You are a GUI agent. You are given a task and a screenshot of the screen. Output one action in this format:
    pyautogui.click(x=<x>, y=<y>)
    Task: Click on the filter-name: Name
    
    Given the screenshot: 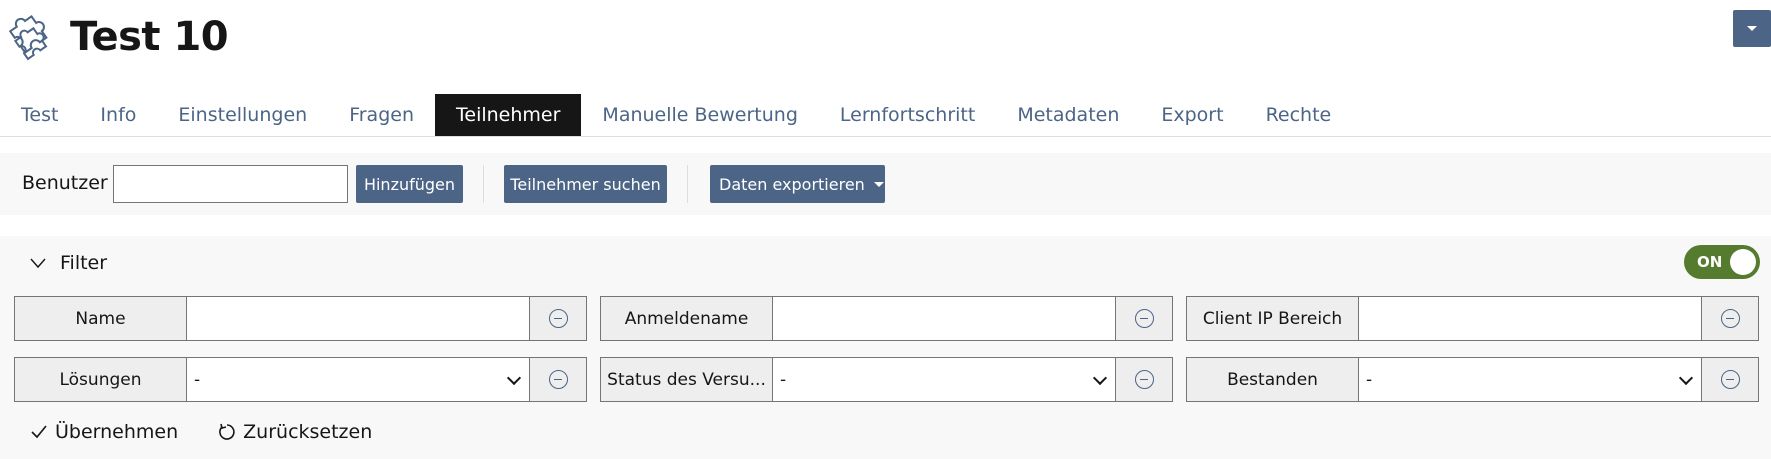 What is the action you would take?
    pyautogui.click(x=300, y=318)
    